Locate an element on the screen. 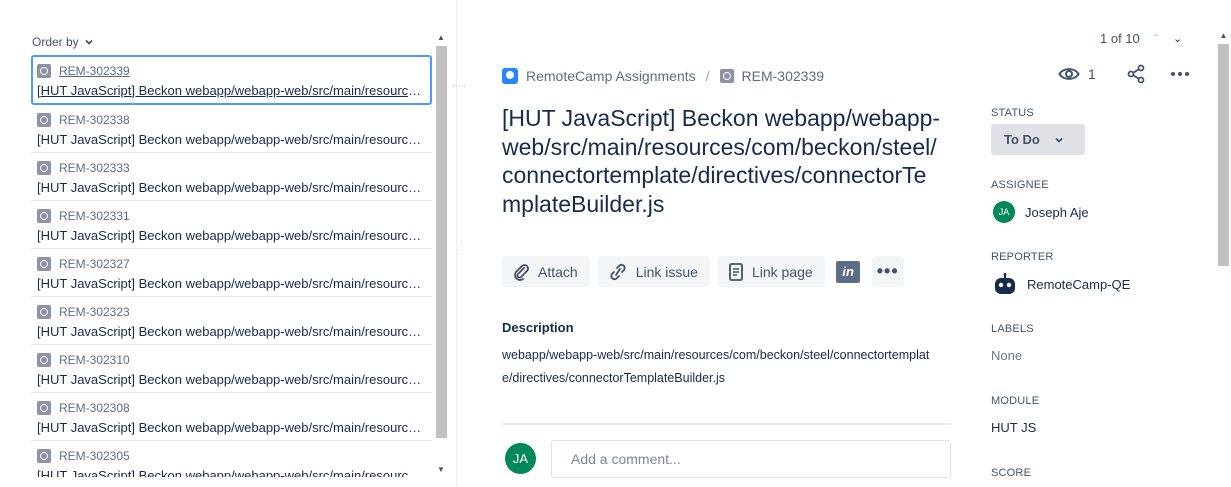 This screenshot has height=487, width=1231. link-page-label: Link page is located at coordinates (782, 271).